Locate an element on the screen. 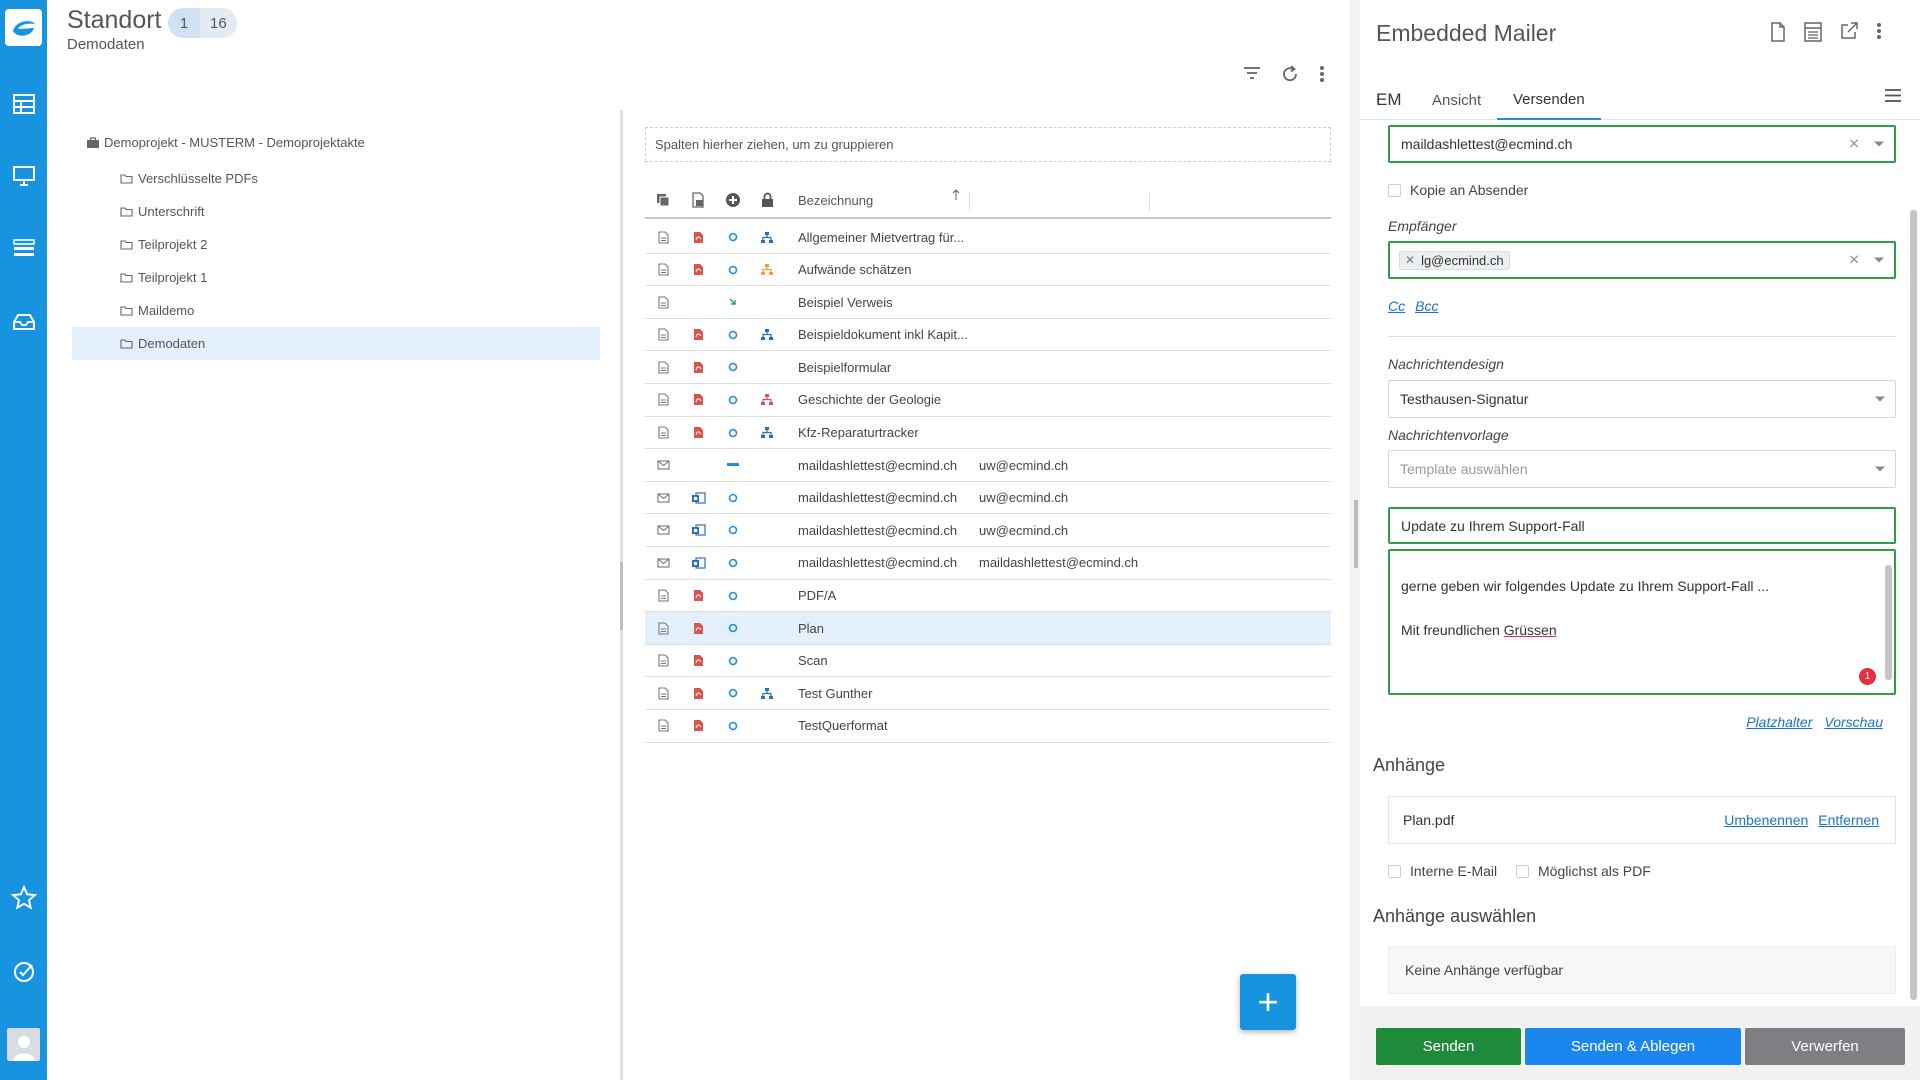 The image size is (1920, 1080). user-avatar-icon is located at coordinates (23, 1044).